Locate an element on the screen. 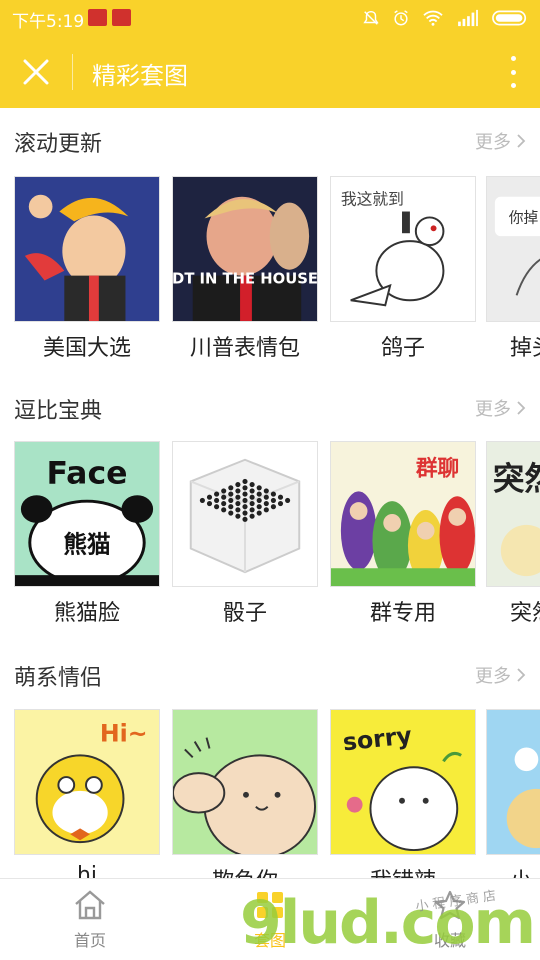  bottom-navigation: 首页 套图 收藏 is located at coordinates (270, 919).